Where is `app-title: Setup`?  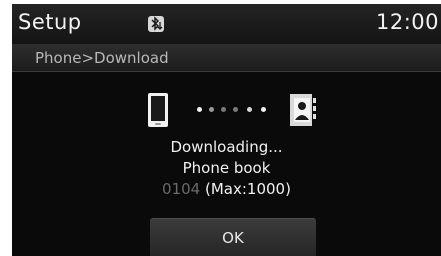 app-title: Setup is located at coordinates (50, 22).